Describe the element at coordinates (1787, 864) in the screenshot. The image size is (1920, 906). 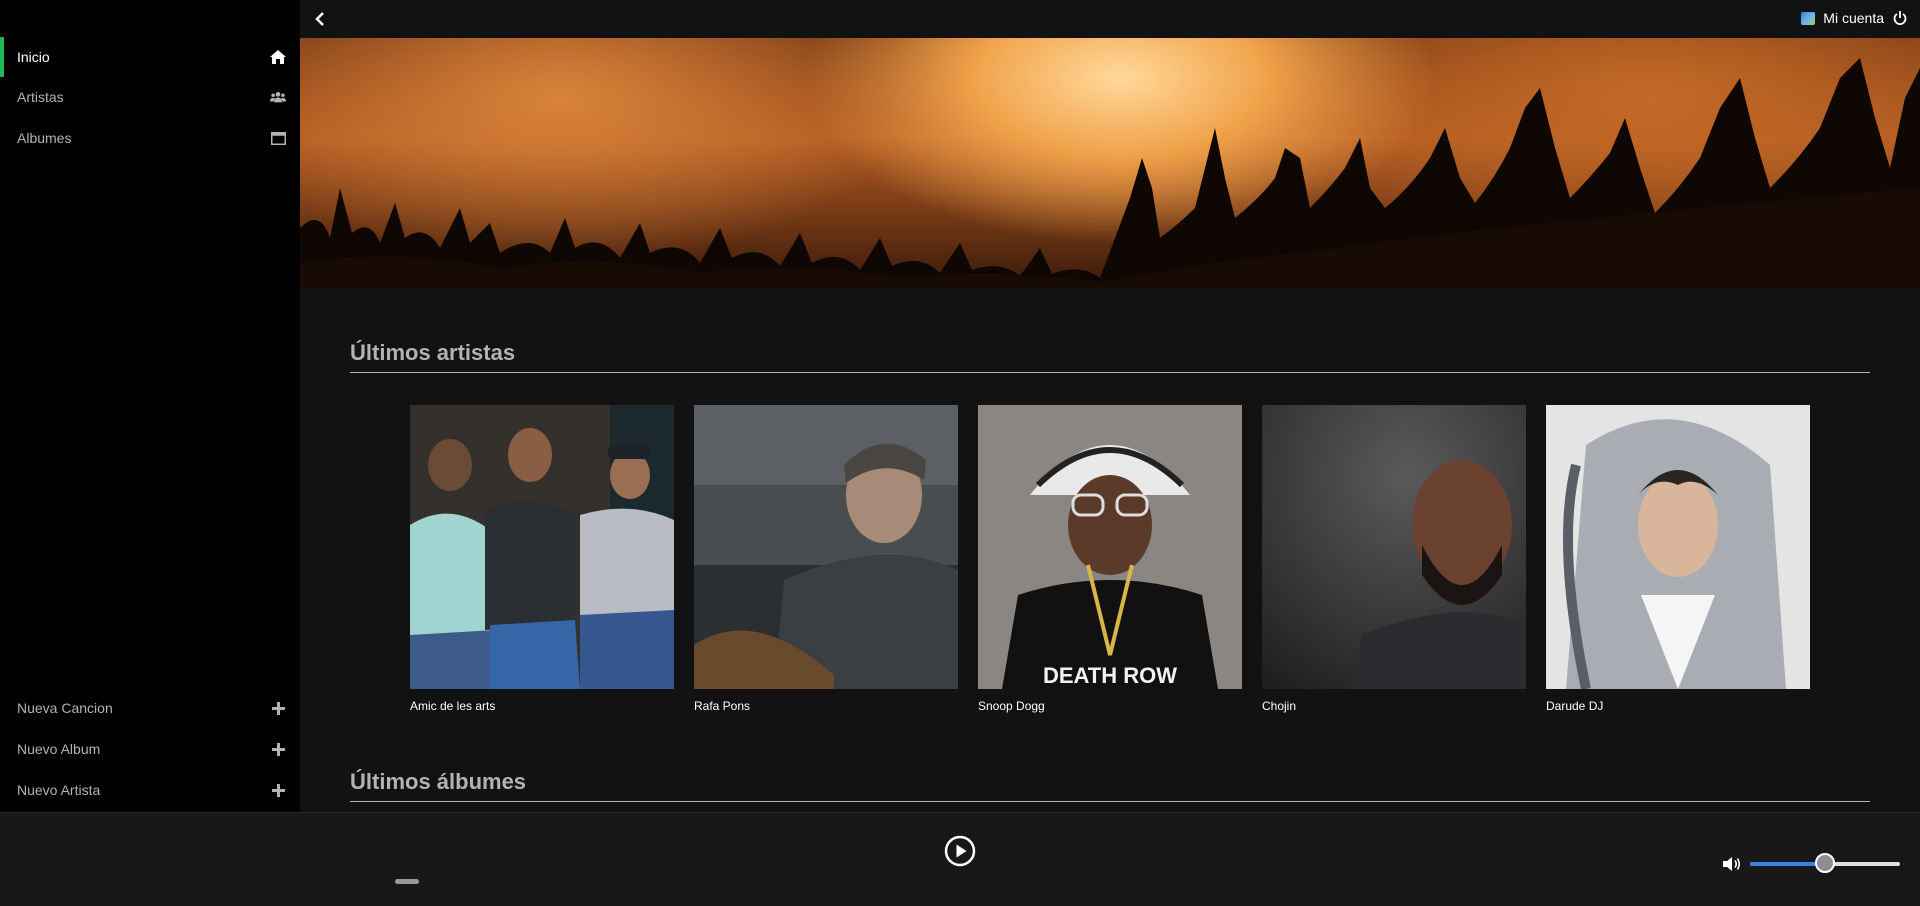
I see `volume-fill` at that location.